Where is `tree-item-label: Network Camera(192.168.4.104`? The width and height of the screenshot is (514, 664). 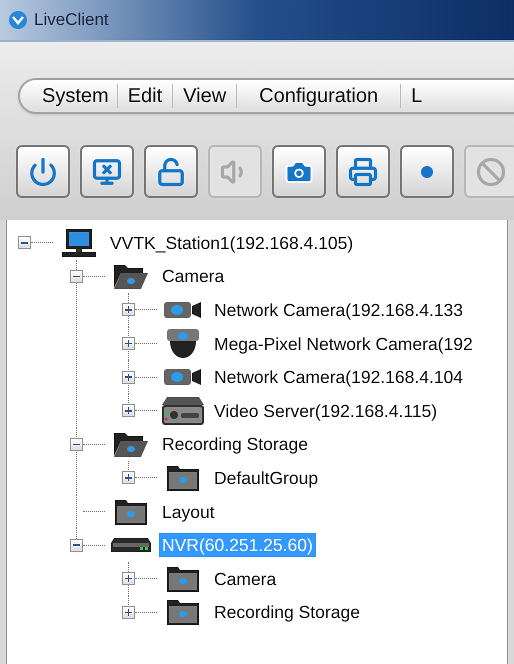
tree-item-label: Network Camera(192.168.4.104 is located at coordinates (338, 377).